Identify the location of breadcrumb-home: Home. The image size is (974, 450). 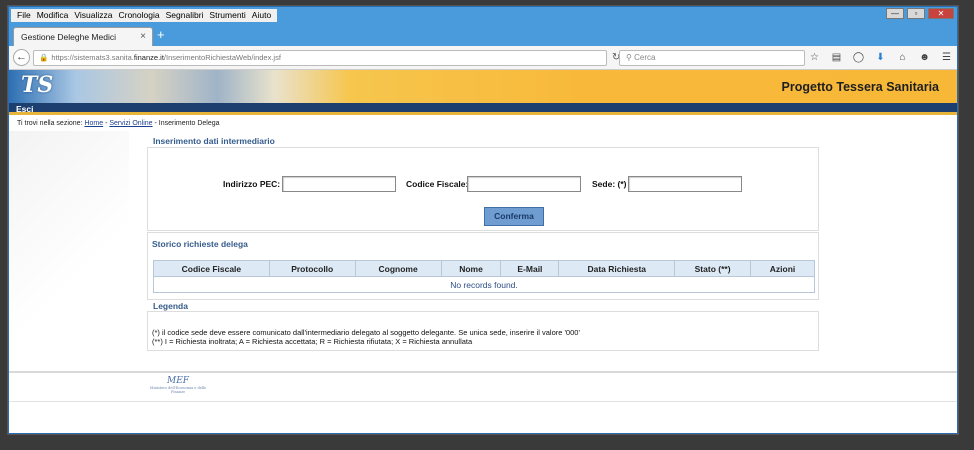
(93, 123).